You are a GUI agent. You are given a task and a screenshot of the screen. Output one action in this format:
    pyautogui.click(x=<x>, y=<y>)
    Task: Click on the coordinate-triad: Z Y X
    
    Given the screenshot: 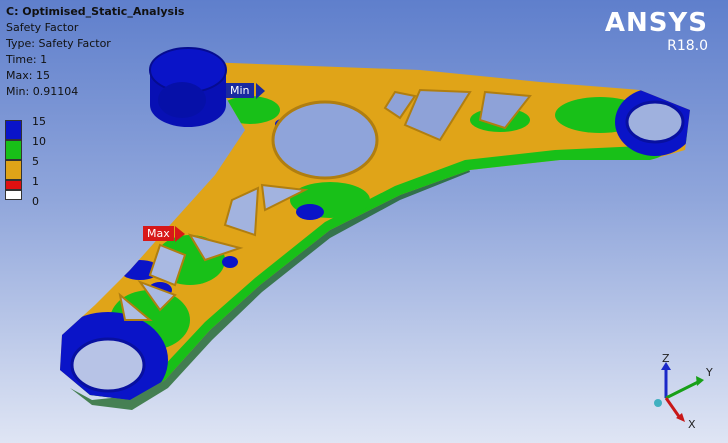 What is the action you would take?
    pyautogui.click(x=680, y=392)
    